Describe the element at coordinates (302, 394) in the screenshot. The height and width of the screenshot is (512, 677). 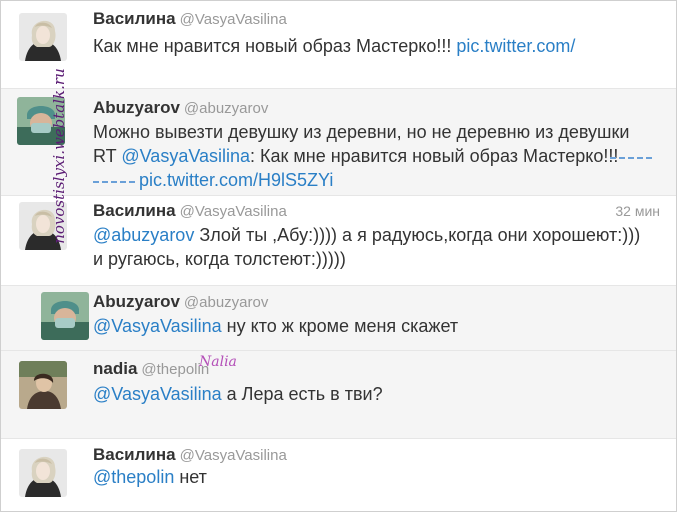
I see `tweet-body: а Лера есть в тви?` at that location.